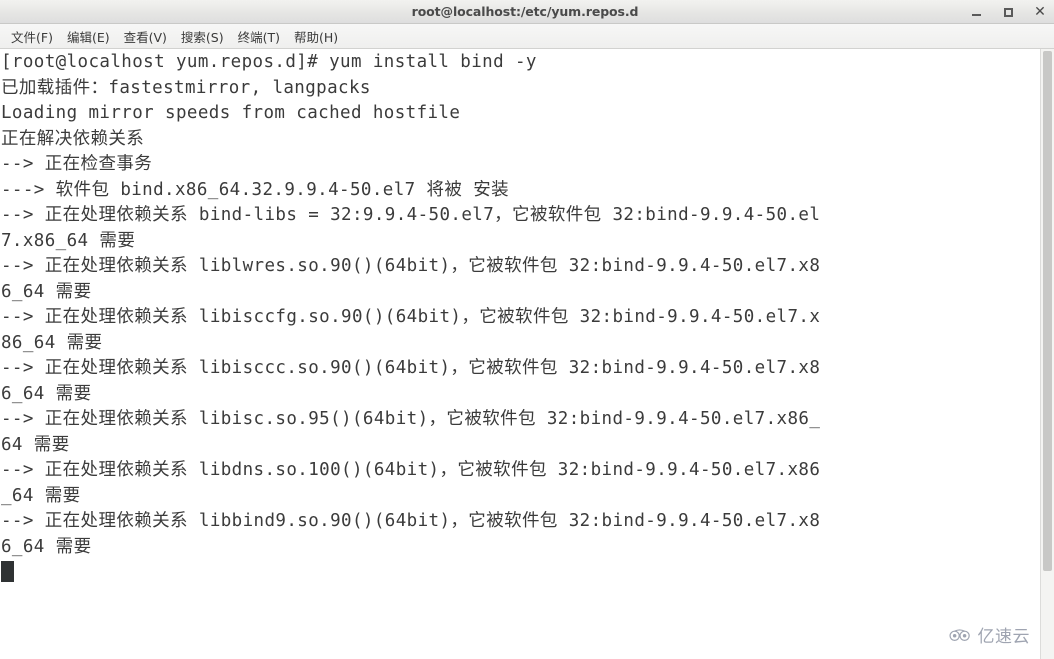 Image resolution: width=1054 pixels, height=659 pixels. I want to click on menu-item-search: 搜索(S), so click(202, 36).